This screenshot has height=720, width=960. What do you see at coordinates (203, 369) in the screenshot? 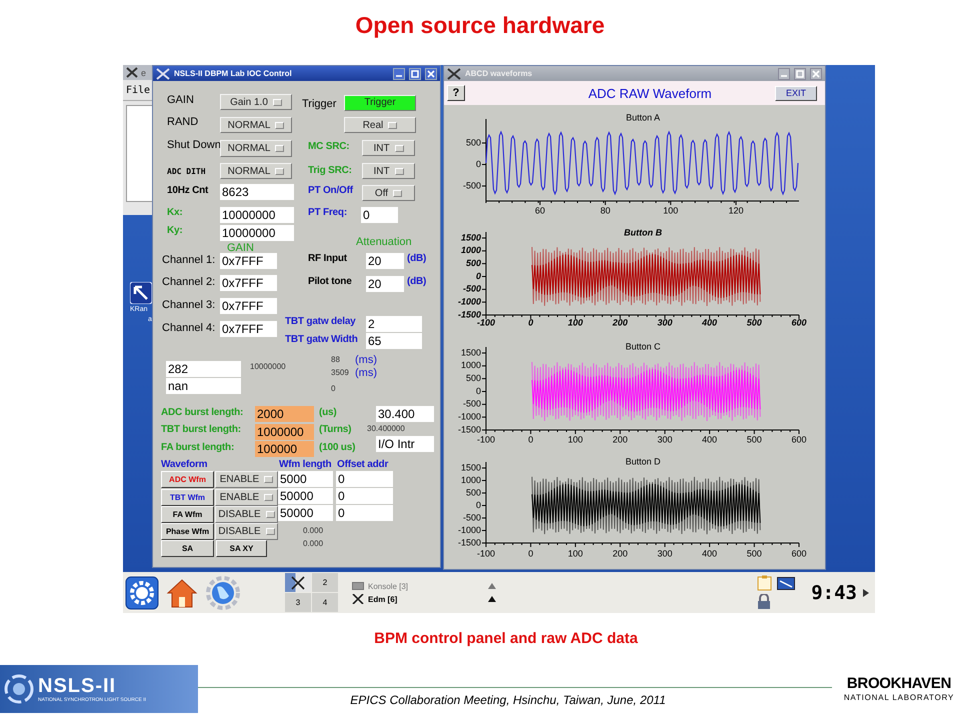
I see `text-field: 282` at bounding box center [203, 369].